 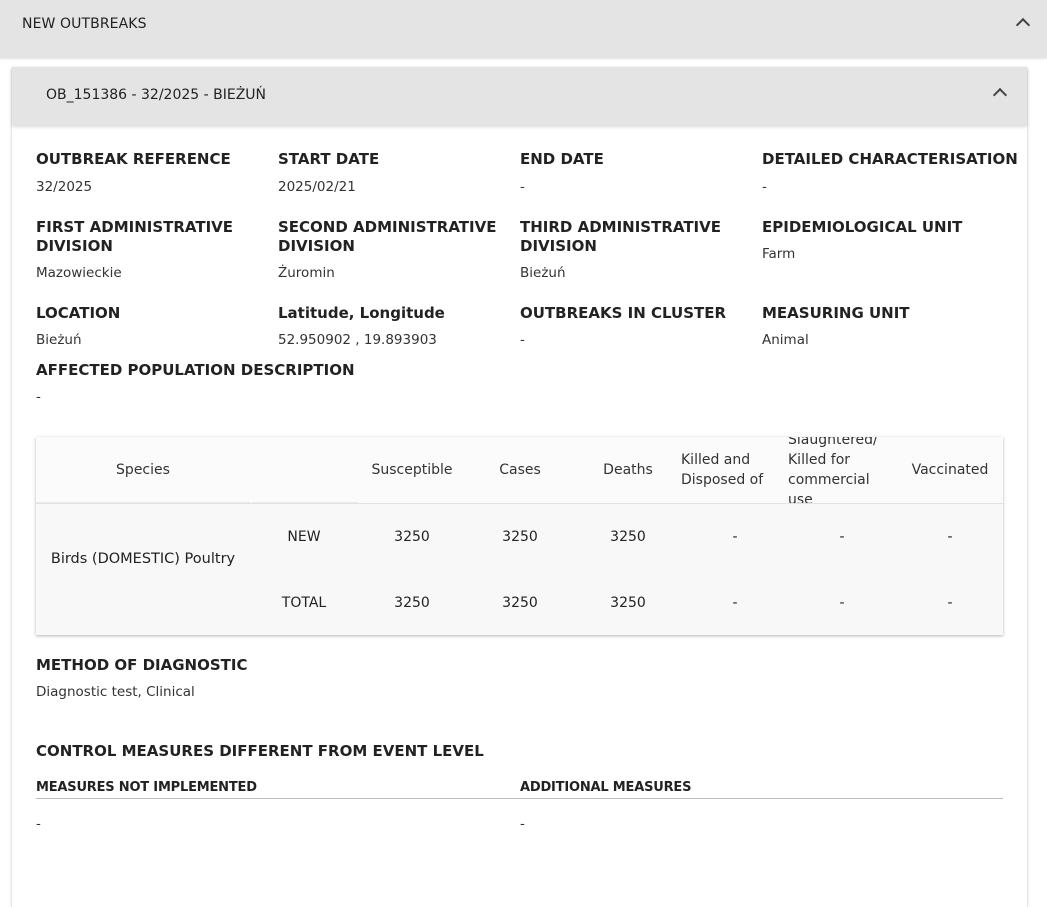 What do you see at coordinates (842, 537) in the screenshot?
I see `new-slaughtered: -` at bounding box center [842, 537].